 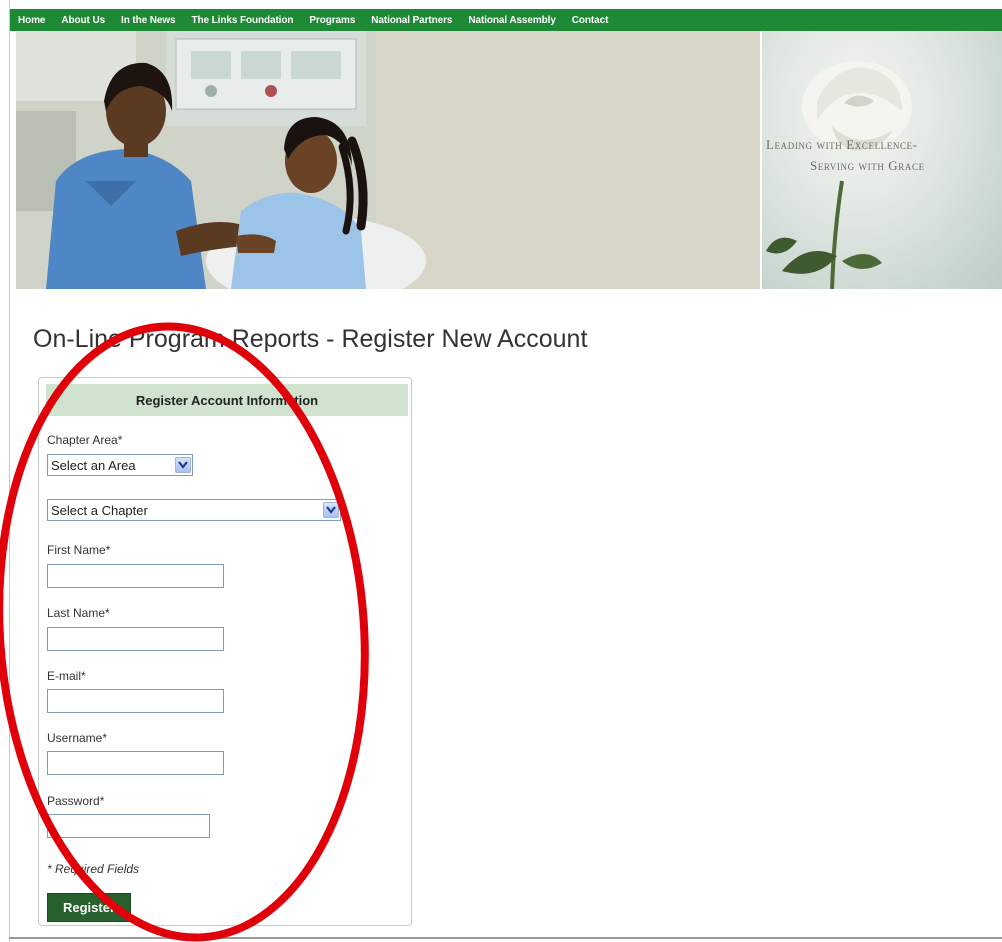 I want to click on nav-home: Home, so click(x=31, y=20).